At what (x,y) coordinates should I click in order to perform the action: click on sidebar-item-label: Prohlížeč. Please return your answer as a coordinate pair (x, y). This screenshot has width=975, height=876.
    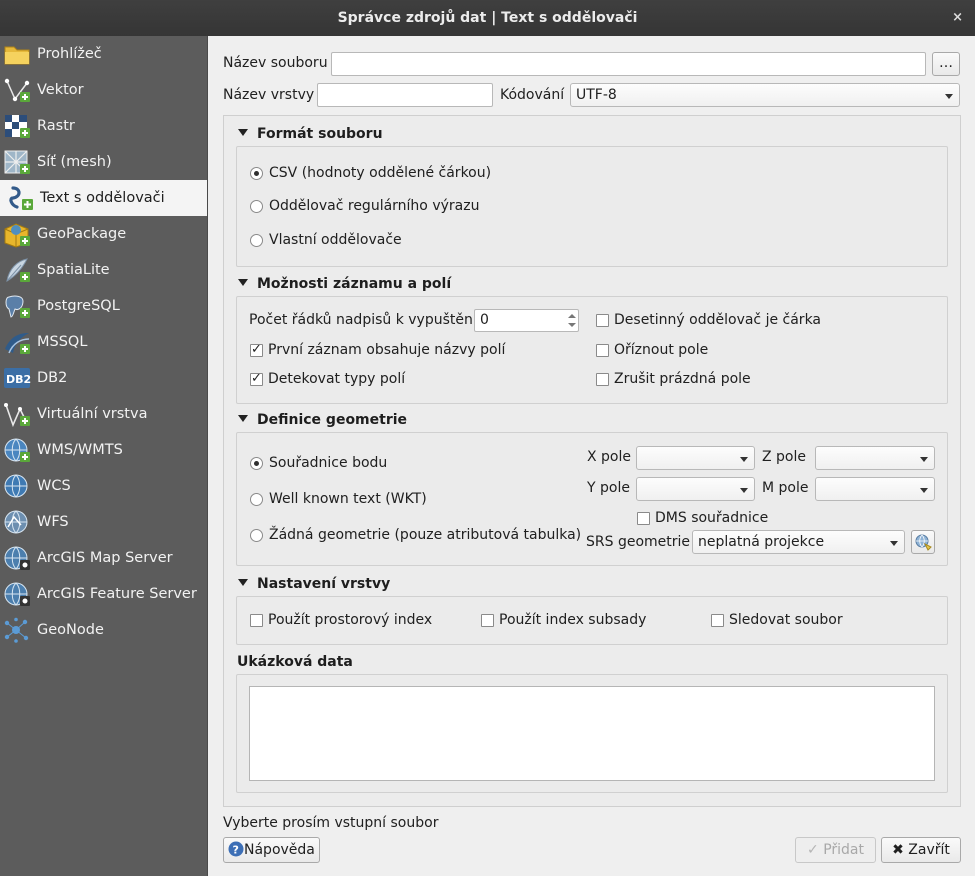
    Looking at the image, I should click on (69, 54).